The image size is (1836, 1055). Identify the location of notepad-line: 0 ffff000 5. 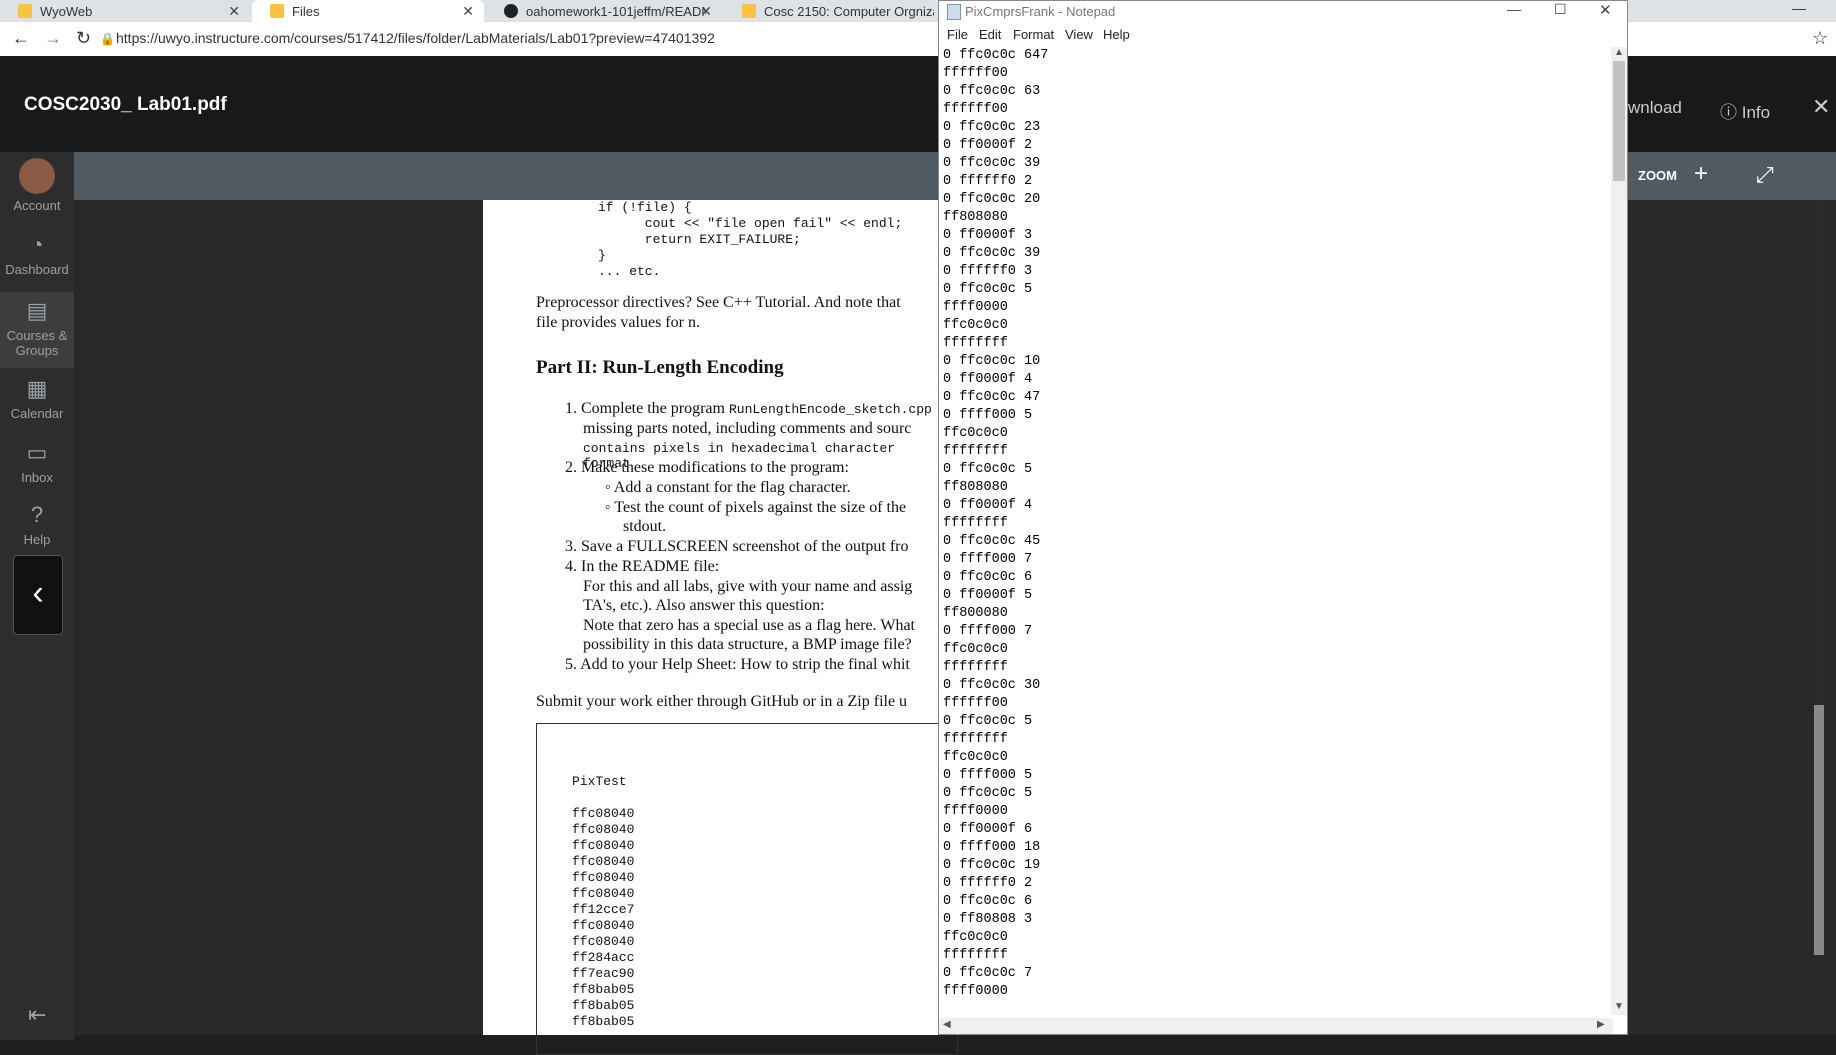
(988, 415).